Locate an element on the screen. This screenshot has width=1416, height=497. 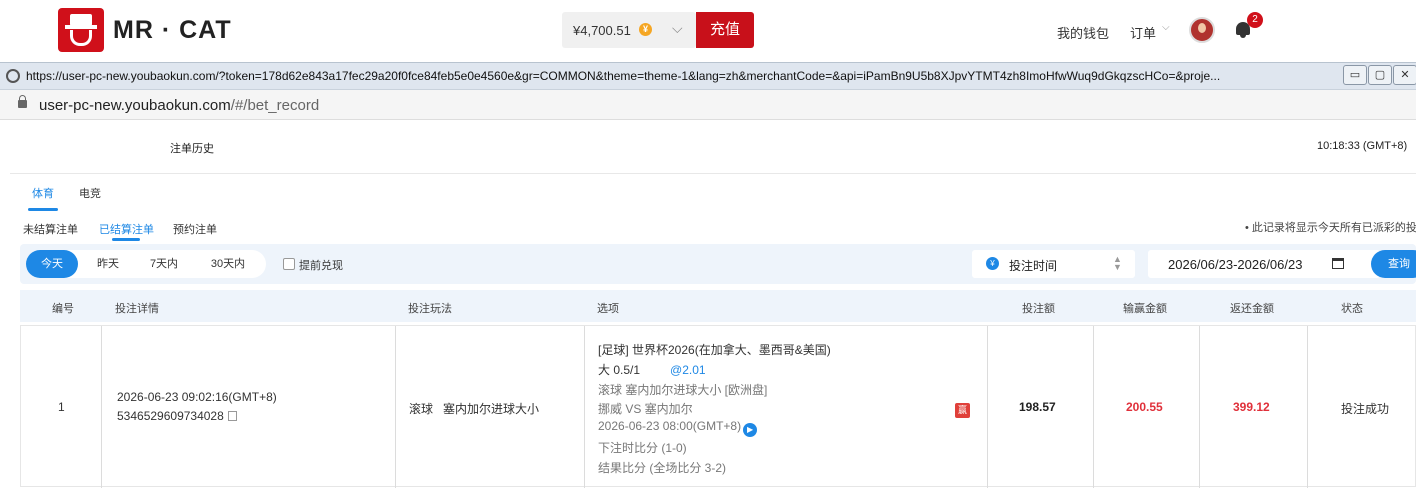
win-badge: 赢 is located at coordinates (962, 410).